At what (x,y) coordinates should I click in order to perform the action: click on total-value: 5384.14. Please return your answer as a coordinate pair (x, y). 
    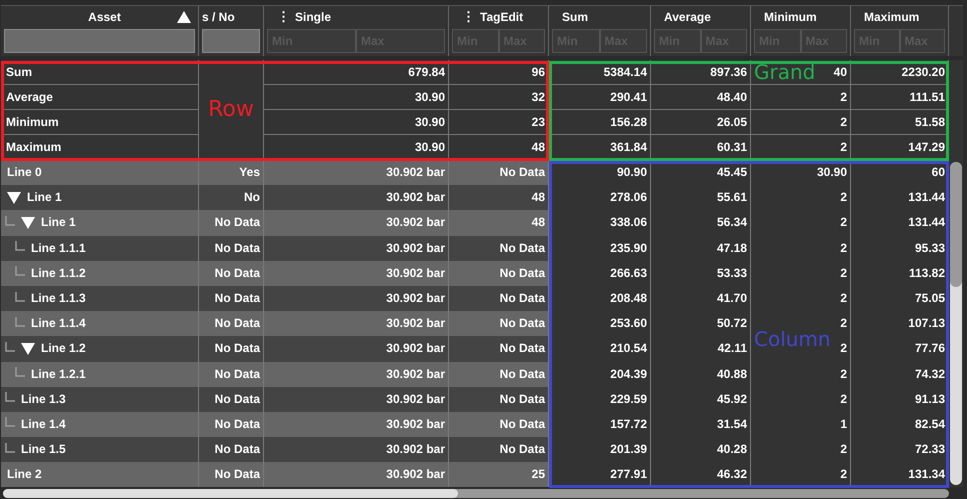
    Looking at the image, I should click on (625, 72).